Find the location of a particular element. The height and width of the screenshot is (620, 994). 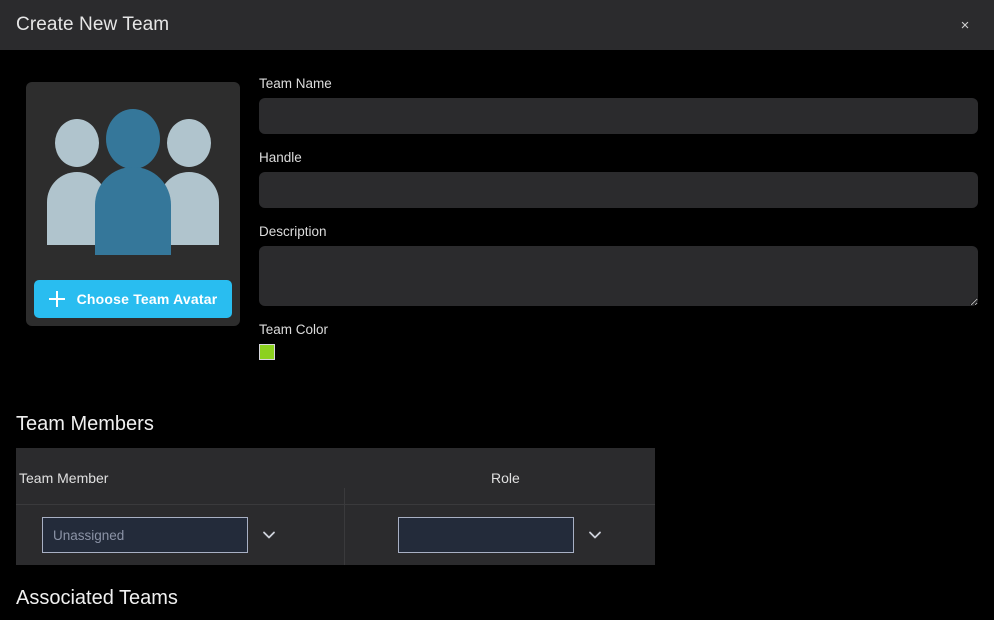

close-icon: × is located at coordinates (965, 25).